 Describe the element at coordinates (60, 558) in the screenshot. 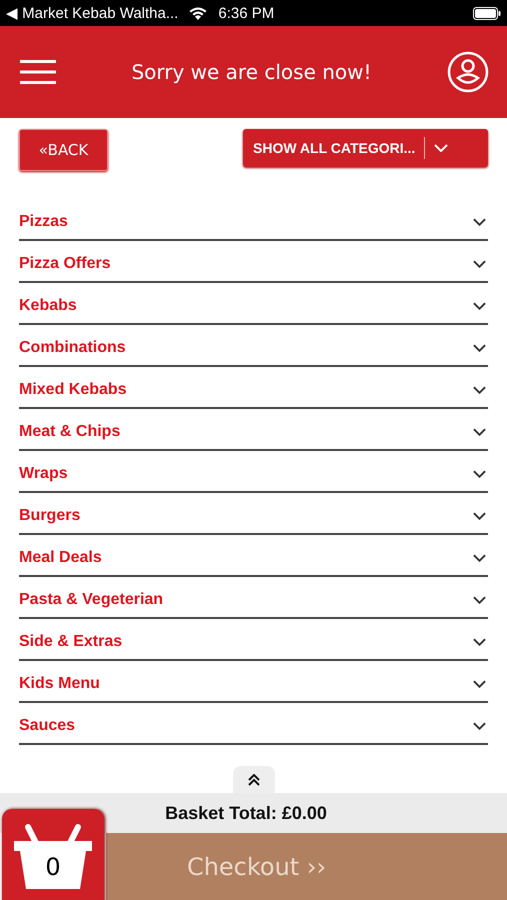

I see `category-item: Meal Deals` at that location.